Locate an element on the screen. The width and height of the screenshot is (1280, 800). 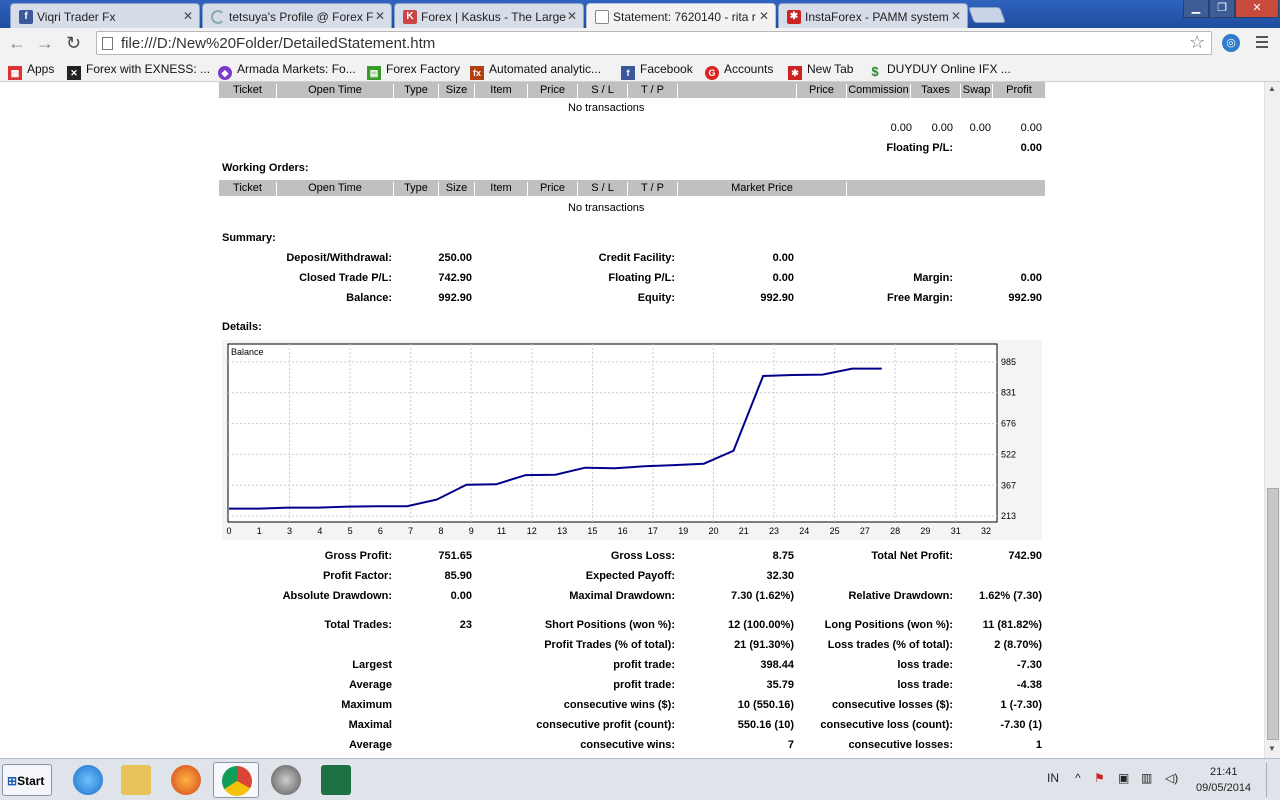
long-positions-label: Long Positions (won %): is located at coordinates (888, 625).